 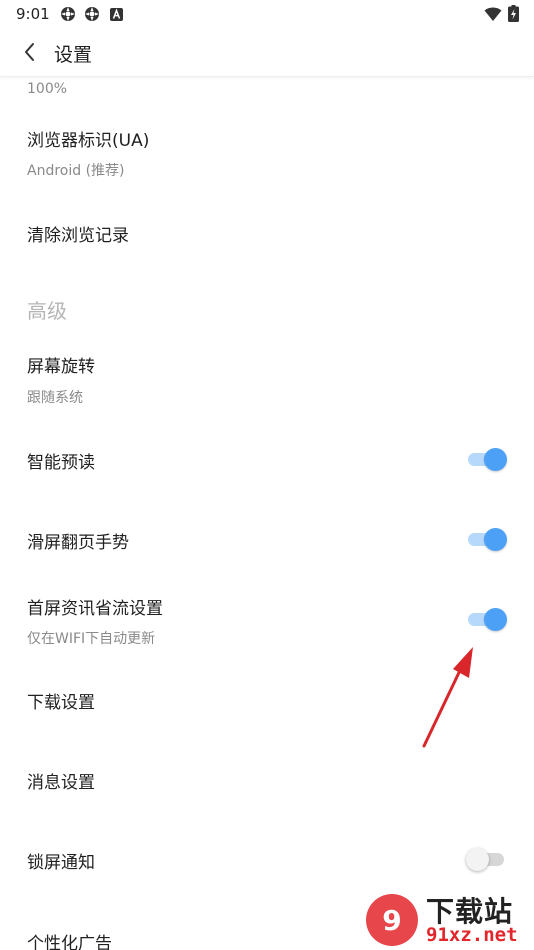 What do you see at coordinates (61, 367) in the screenshot?
I see `screen-rotation-title: 屏幕旋转` at bounding box center [61, 367].